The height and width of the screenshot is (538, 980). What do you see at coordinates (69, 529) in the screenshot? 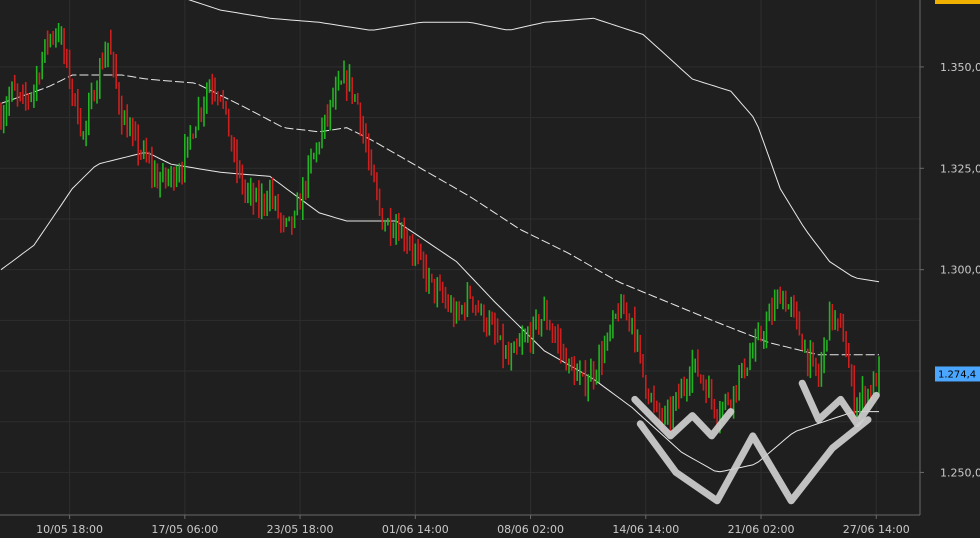
I see `x-tick-label: 10/05 18:00` at bounding box center [69, 529].